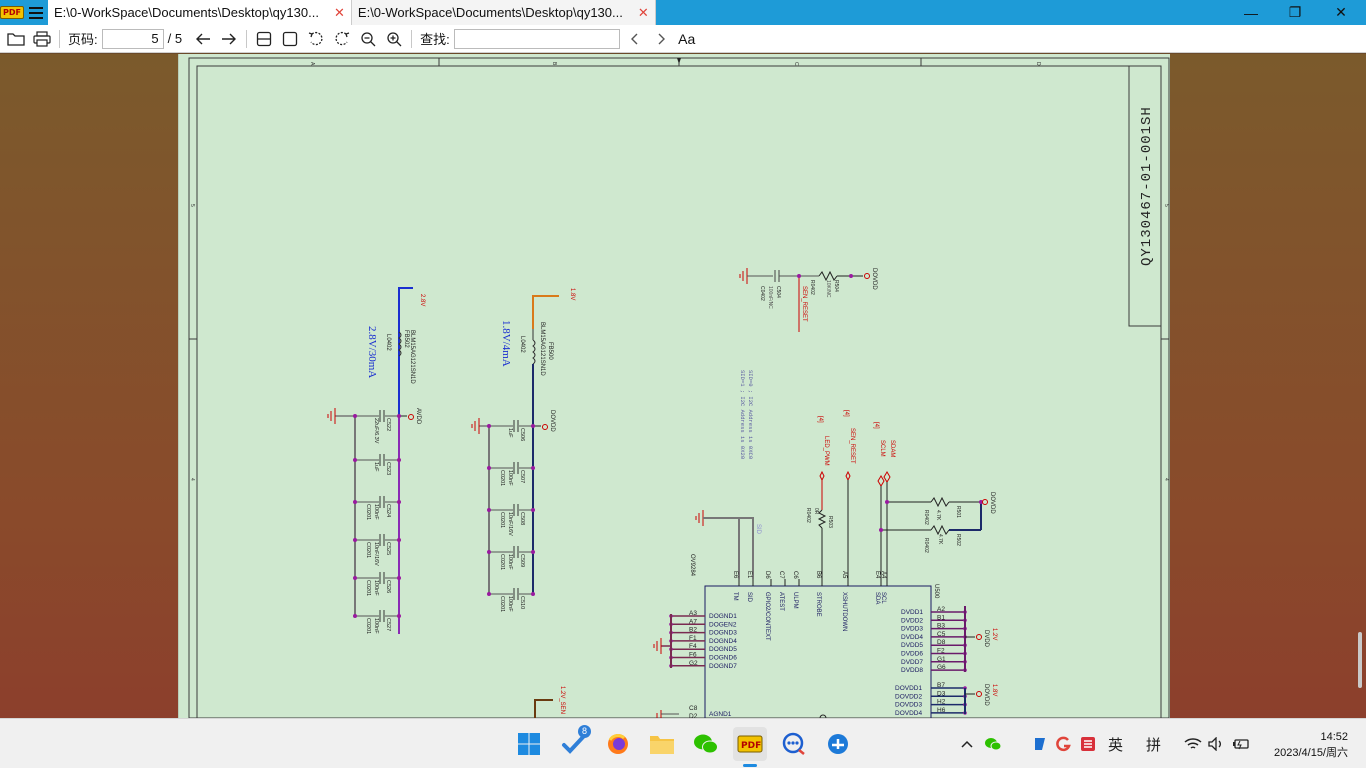  I want to click on column-marker: C, so click(796, 64).